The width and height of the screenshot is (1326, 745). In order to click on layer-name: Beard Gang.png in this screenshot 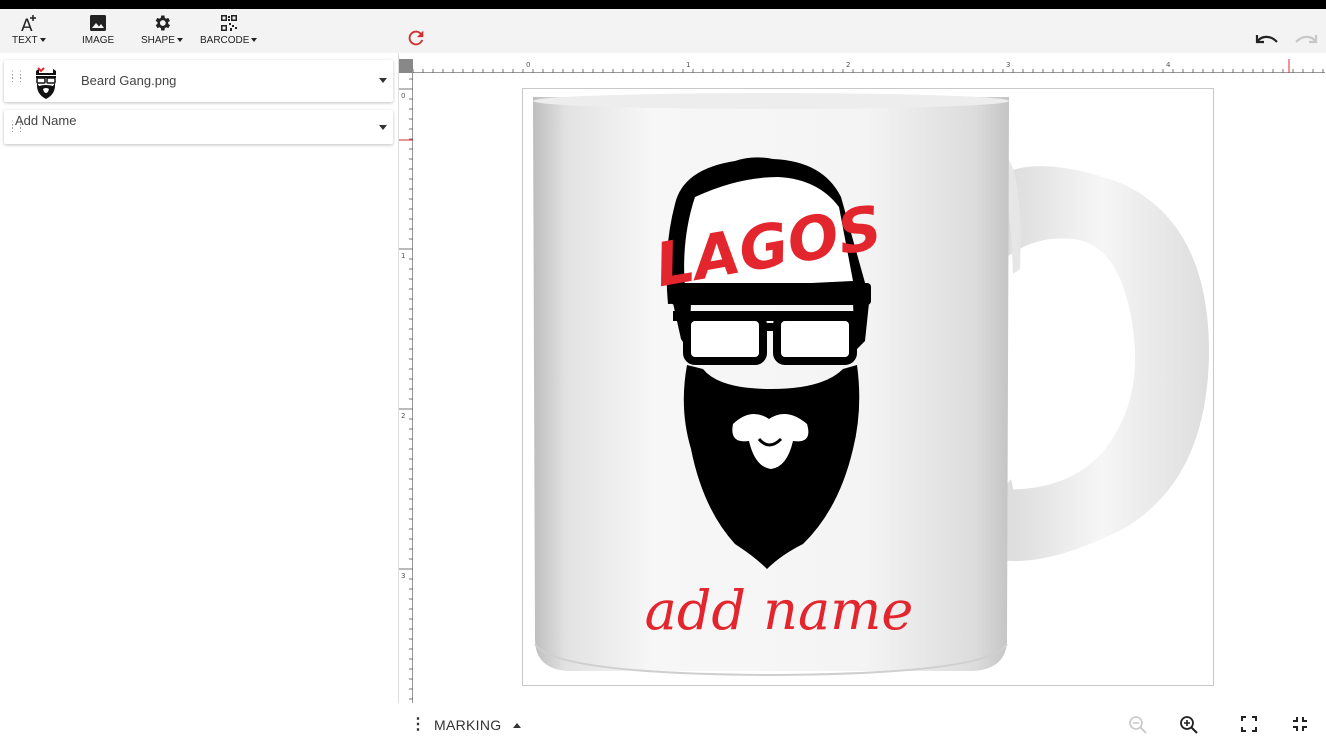, I will do `click(129, 80)`.